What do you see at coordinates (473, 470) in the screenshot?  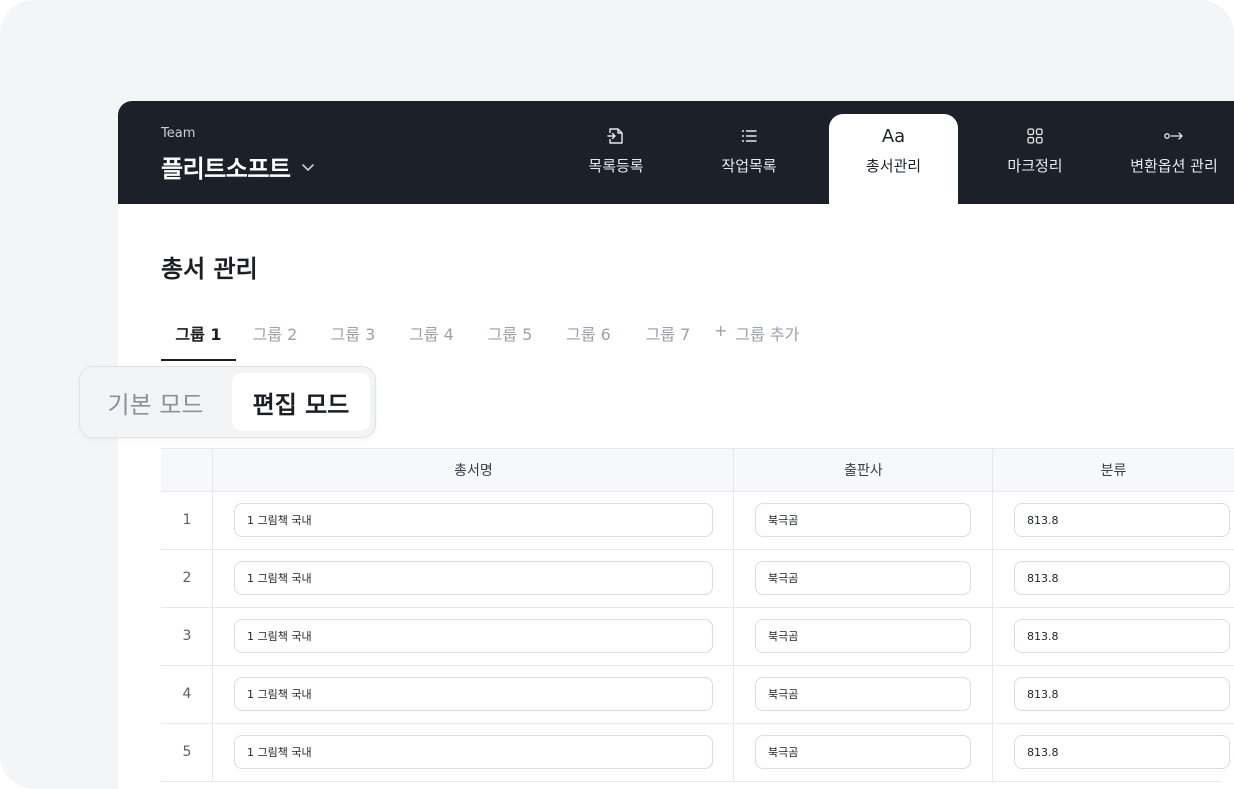 I see `column-header-series-name: 총서명` at bounding box center [473, 470].